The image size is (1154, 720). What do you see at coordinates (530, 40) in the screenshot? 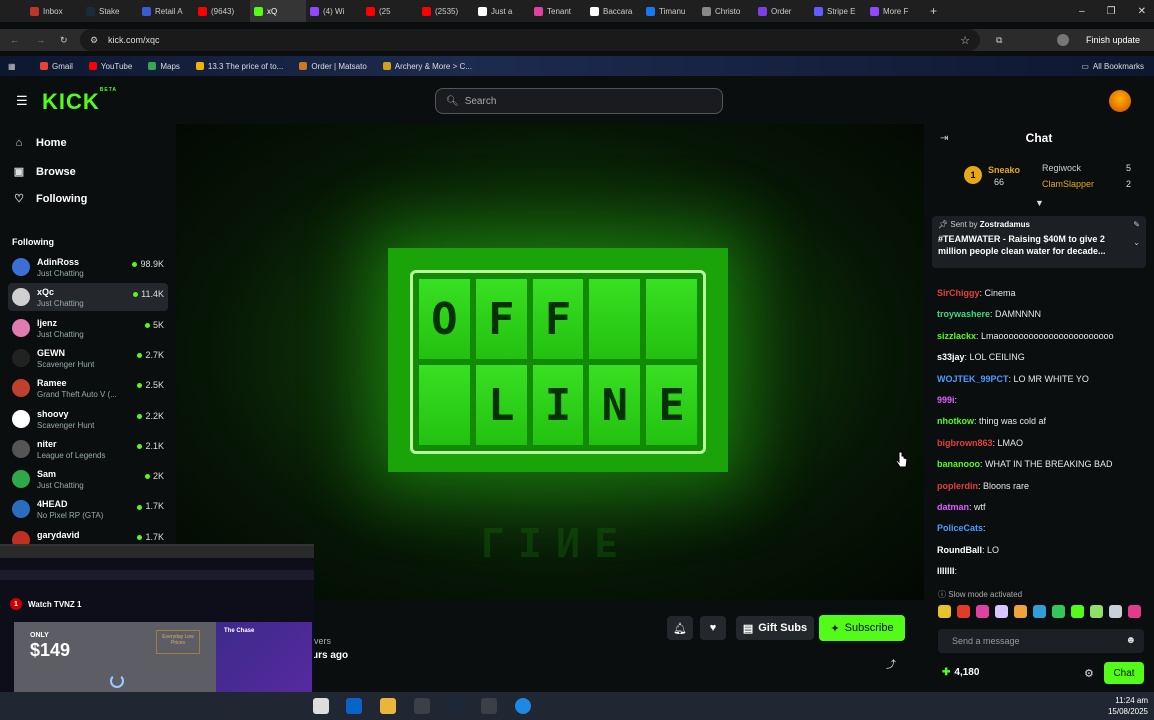
I see `url-field: ⚙ kick.com/xqc ☆` at bounding box center [530, 40].